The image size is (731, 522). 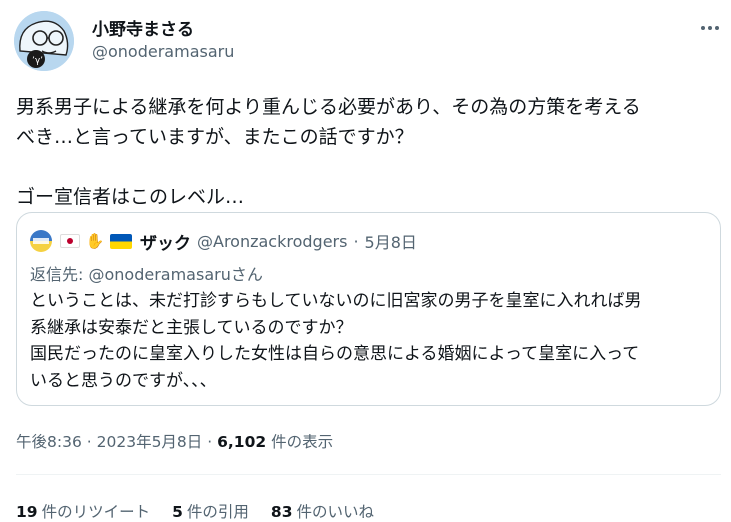 What do you see at coordinates (37, 61) in the screenshot?
I see `svg-text: ’γ’` at bounding box center [37, 61].